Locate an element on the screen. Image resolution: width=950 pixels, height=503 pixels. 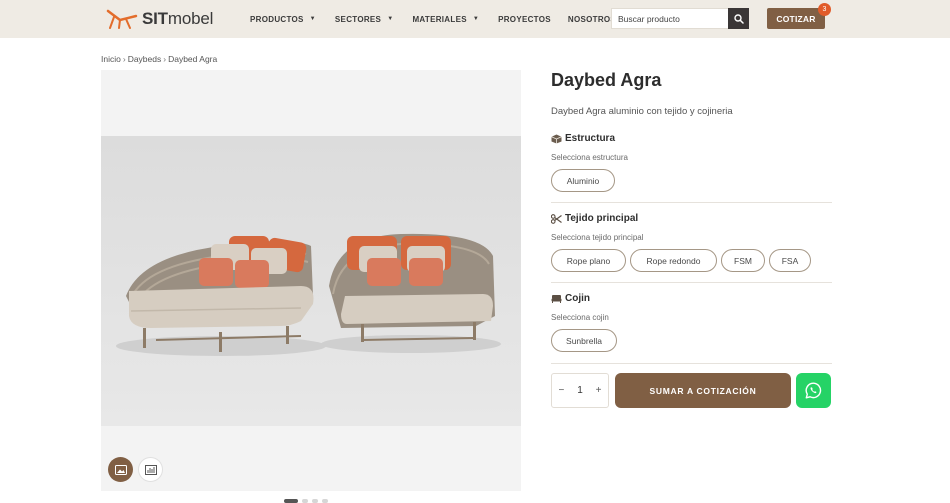
scissors-icon is located at coordinates (556, 218).